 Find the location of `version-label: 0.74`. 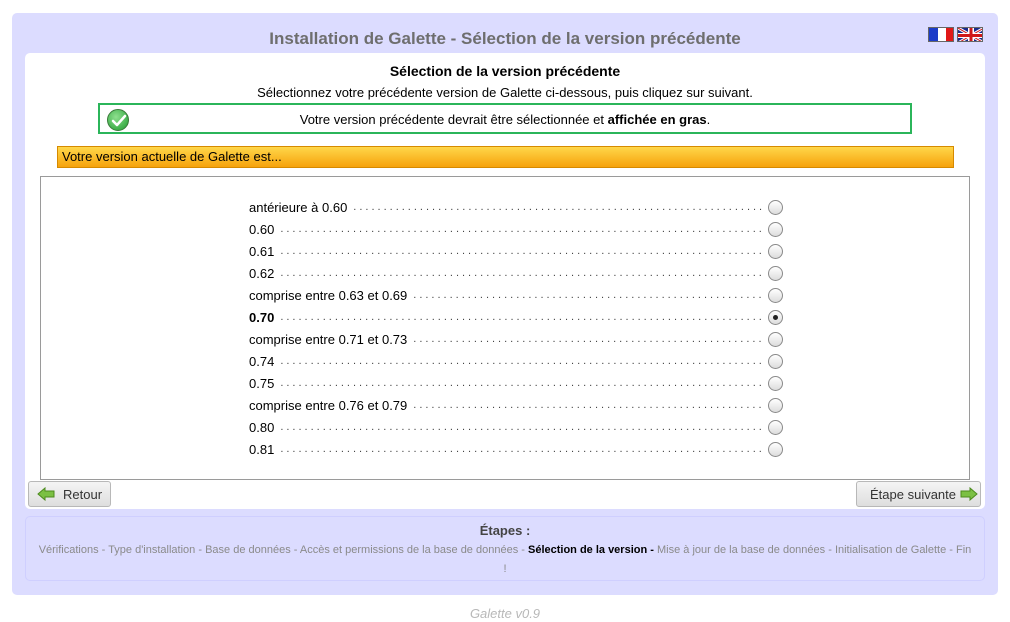

version-label: 0.74 is located at coordinates (265, 361).